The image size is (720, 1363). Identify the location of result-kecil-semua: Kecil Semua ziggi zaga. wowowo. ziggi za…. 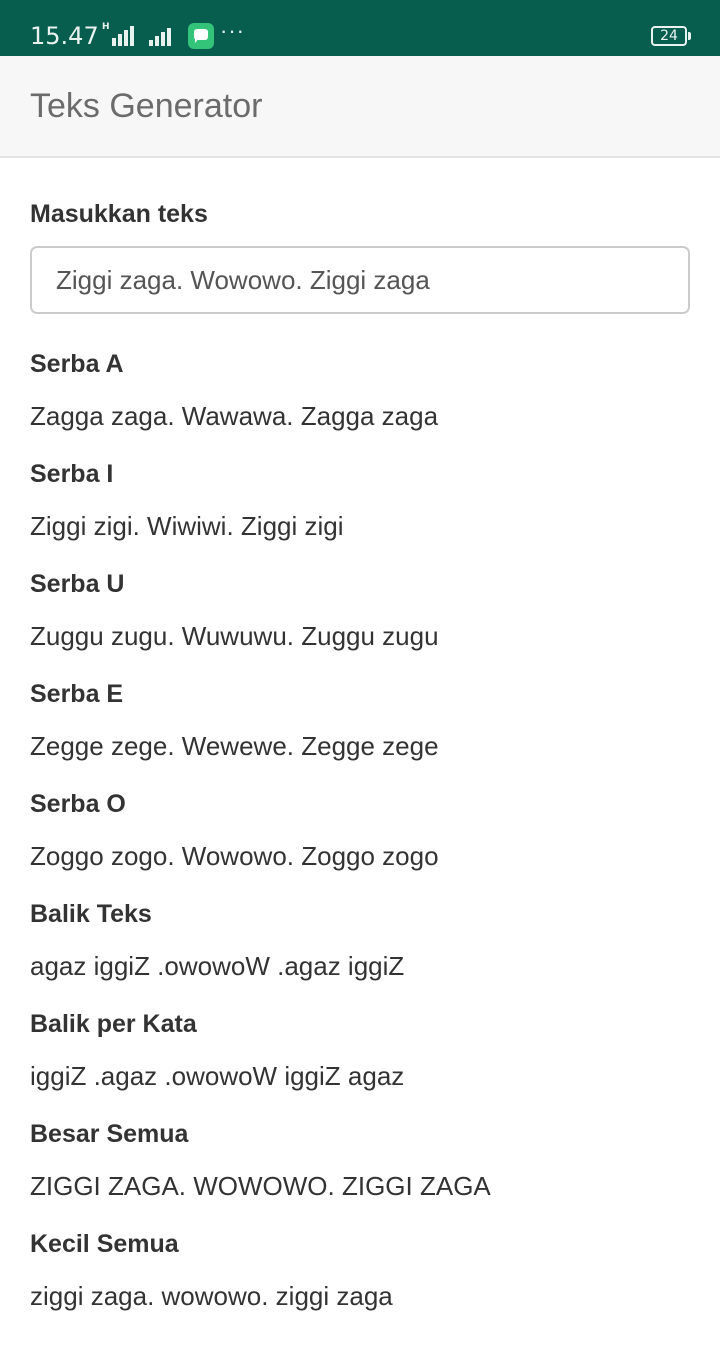
(360, 1279).